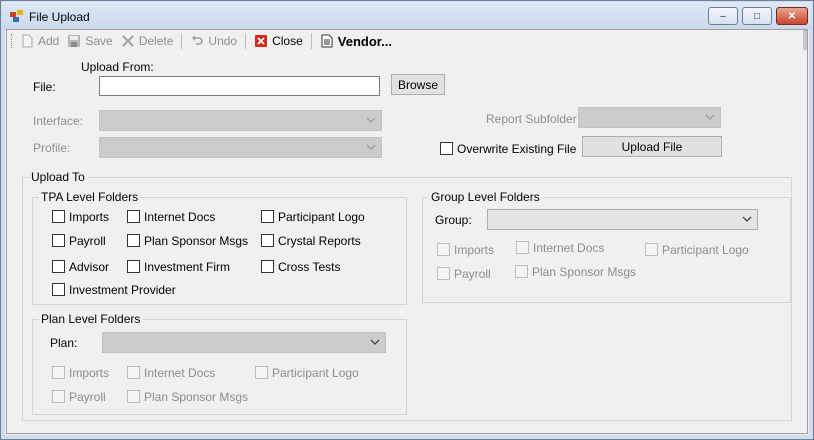  What do you see at coordinates (705, 250) in the screenshot?
I see `group-participant-logo-label: Participant Logo` at bounding box center [705, 250].